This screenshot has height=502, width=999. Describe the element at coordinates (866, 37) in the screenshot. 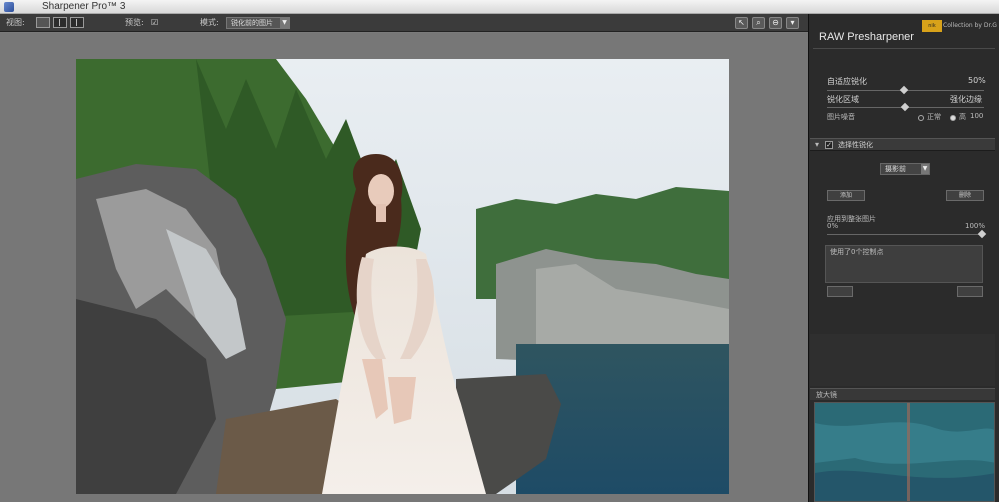

I see `panel-title: RAW Presharpener` at that location.